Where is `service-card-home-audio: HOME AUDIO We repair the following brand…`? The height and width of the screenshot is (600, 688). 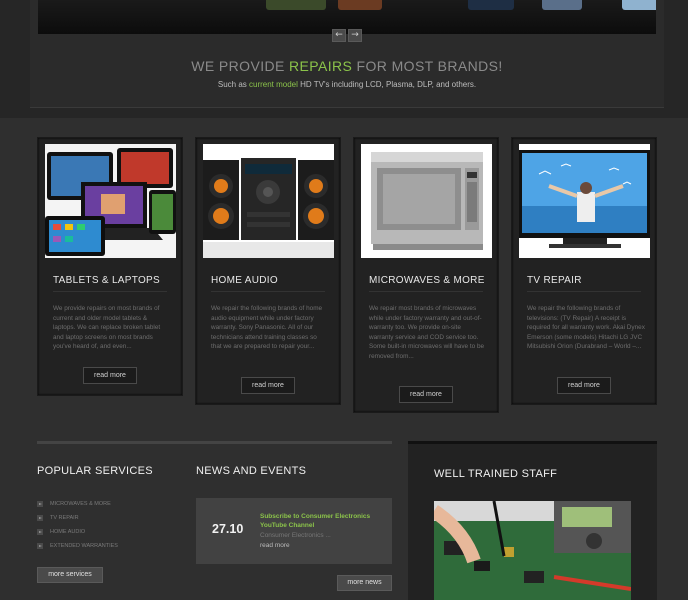
service-card-home-audio: HOME AUDIO We repair the following brand… is located at coordinates (268, 271).